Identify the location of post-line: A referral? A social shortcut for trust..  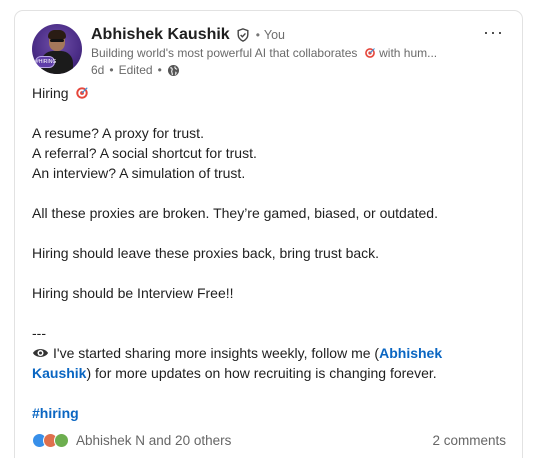
(144, 153).